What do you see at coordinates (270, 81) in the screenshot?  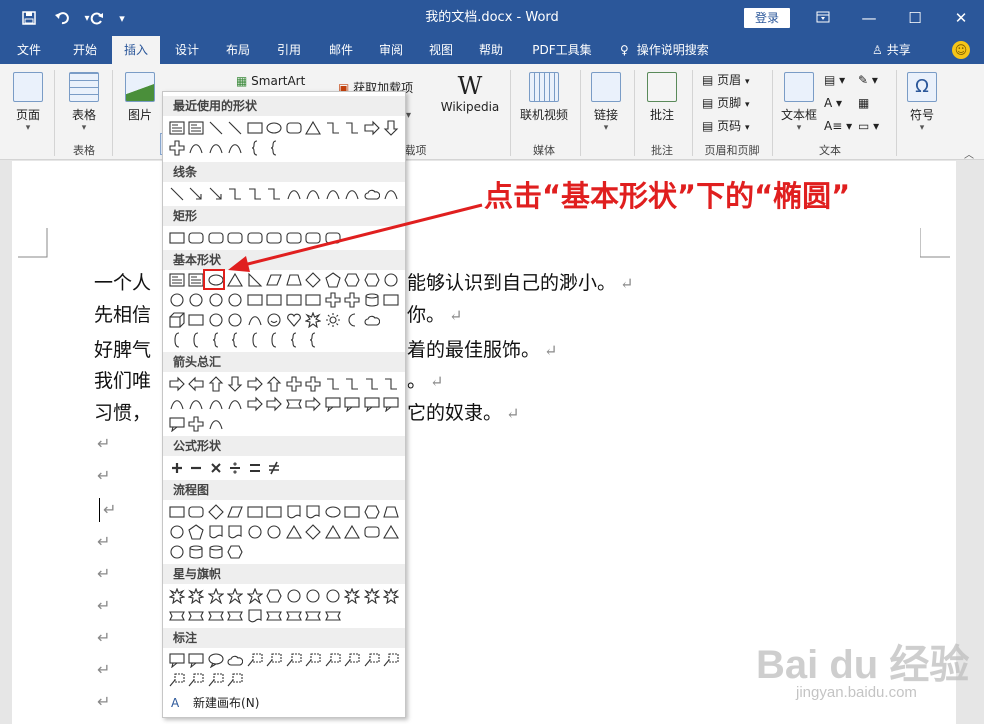 I see `smartart-button: ▦ SmartArt` at bounding box center [270, 81].